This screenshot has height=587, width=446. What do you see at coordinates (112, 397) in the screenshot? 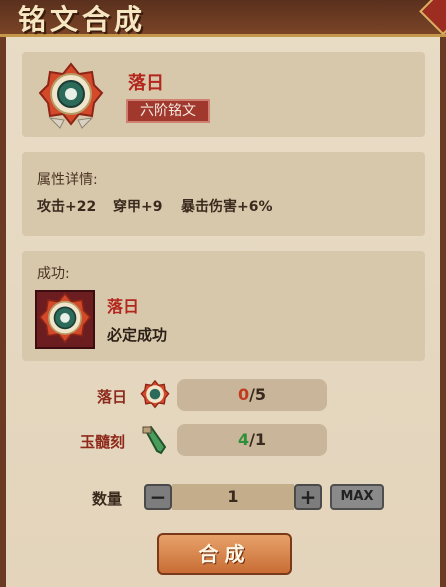
I see `requirement-label: 落日` at bounding box center [112, 397].